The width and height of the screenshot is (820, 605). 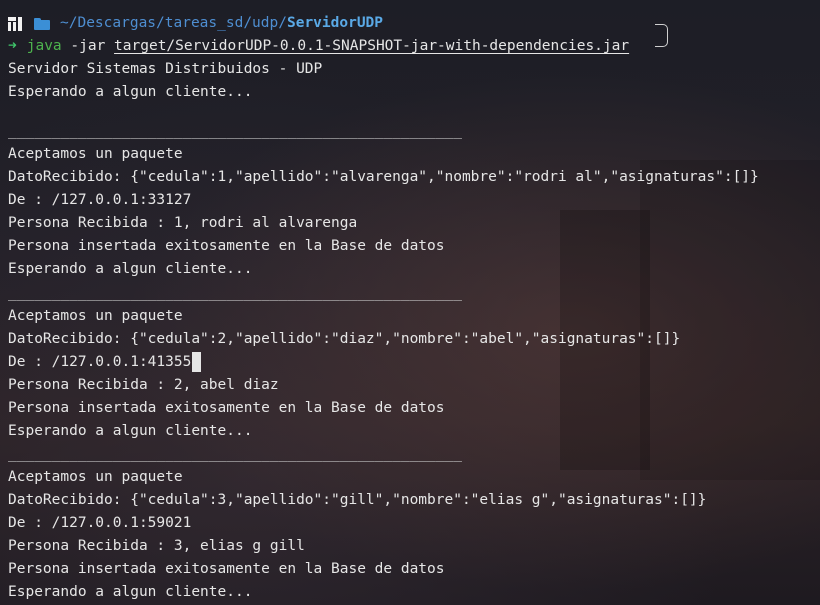 What do you see at coordinates (335, 23) in the screenshot?
I see `path-current-folder: ServidorUDP` at bounding box center [335, 23].